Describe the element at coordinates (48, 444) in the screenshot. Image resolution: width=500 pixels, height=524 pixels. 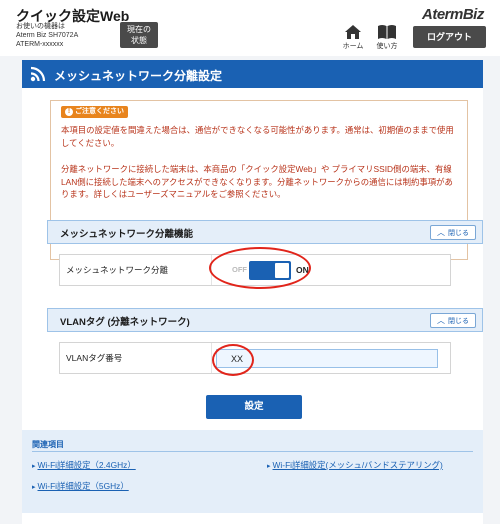
I see `related-title: 関連項目` at that location.